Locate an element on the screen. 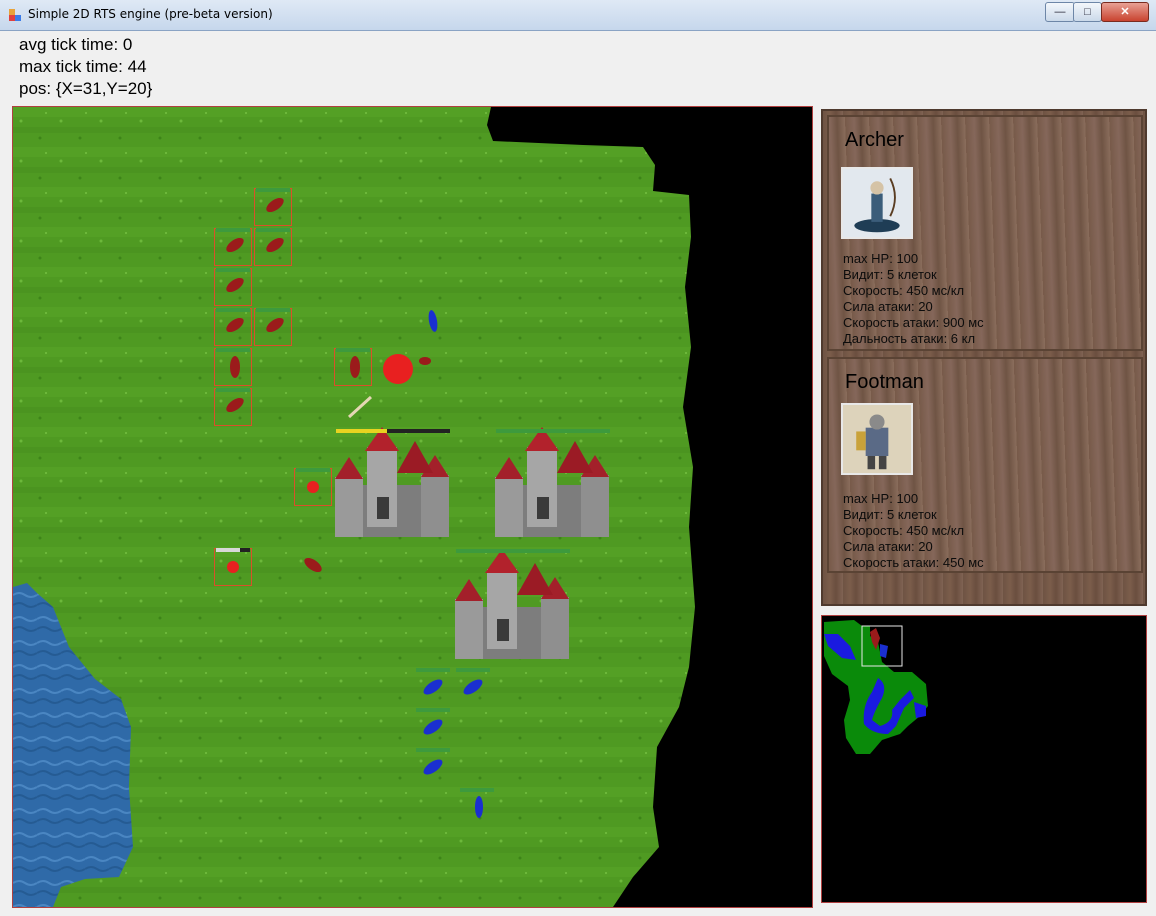 This screenshot has height=916, width=1156. archer-portrait-icon is located at coordinates (877, 203).